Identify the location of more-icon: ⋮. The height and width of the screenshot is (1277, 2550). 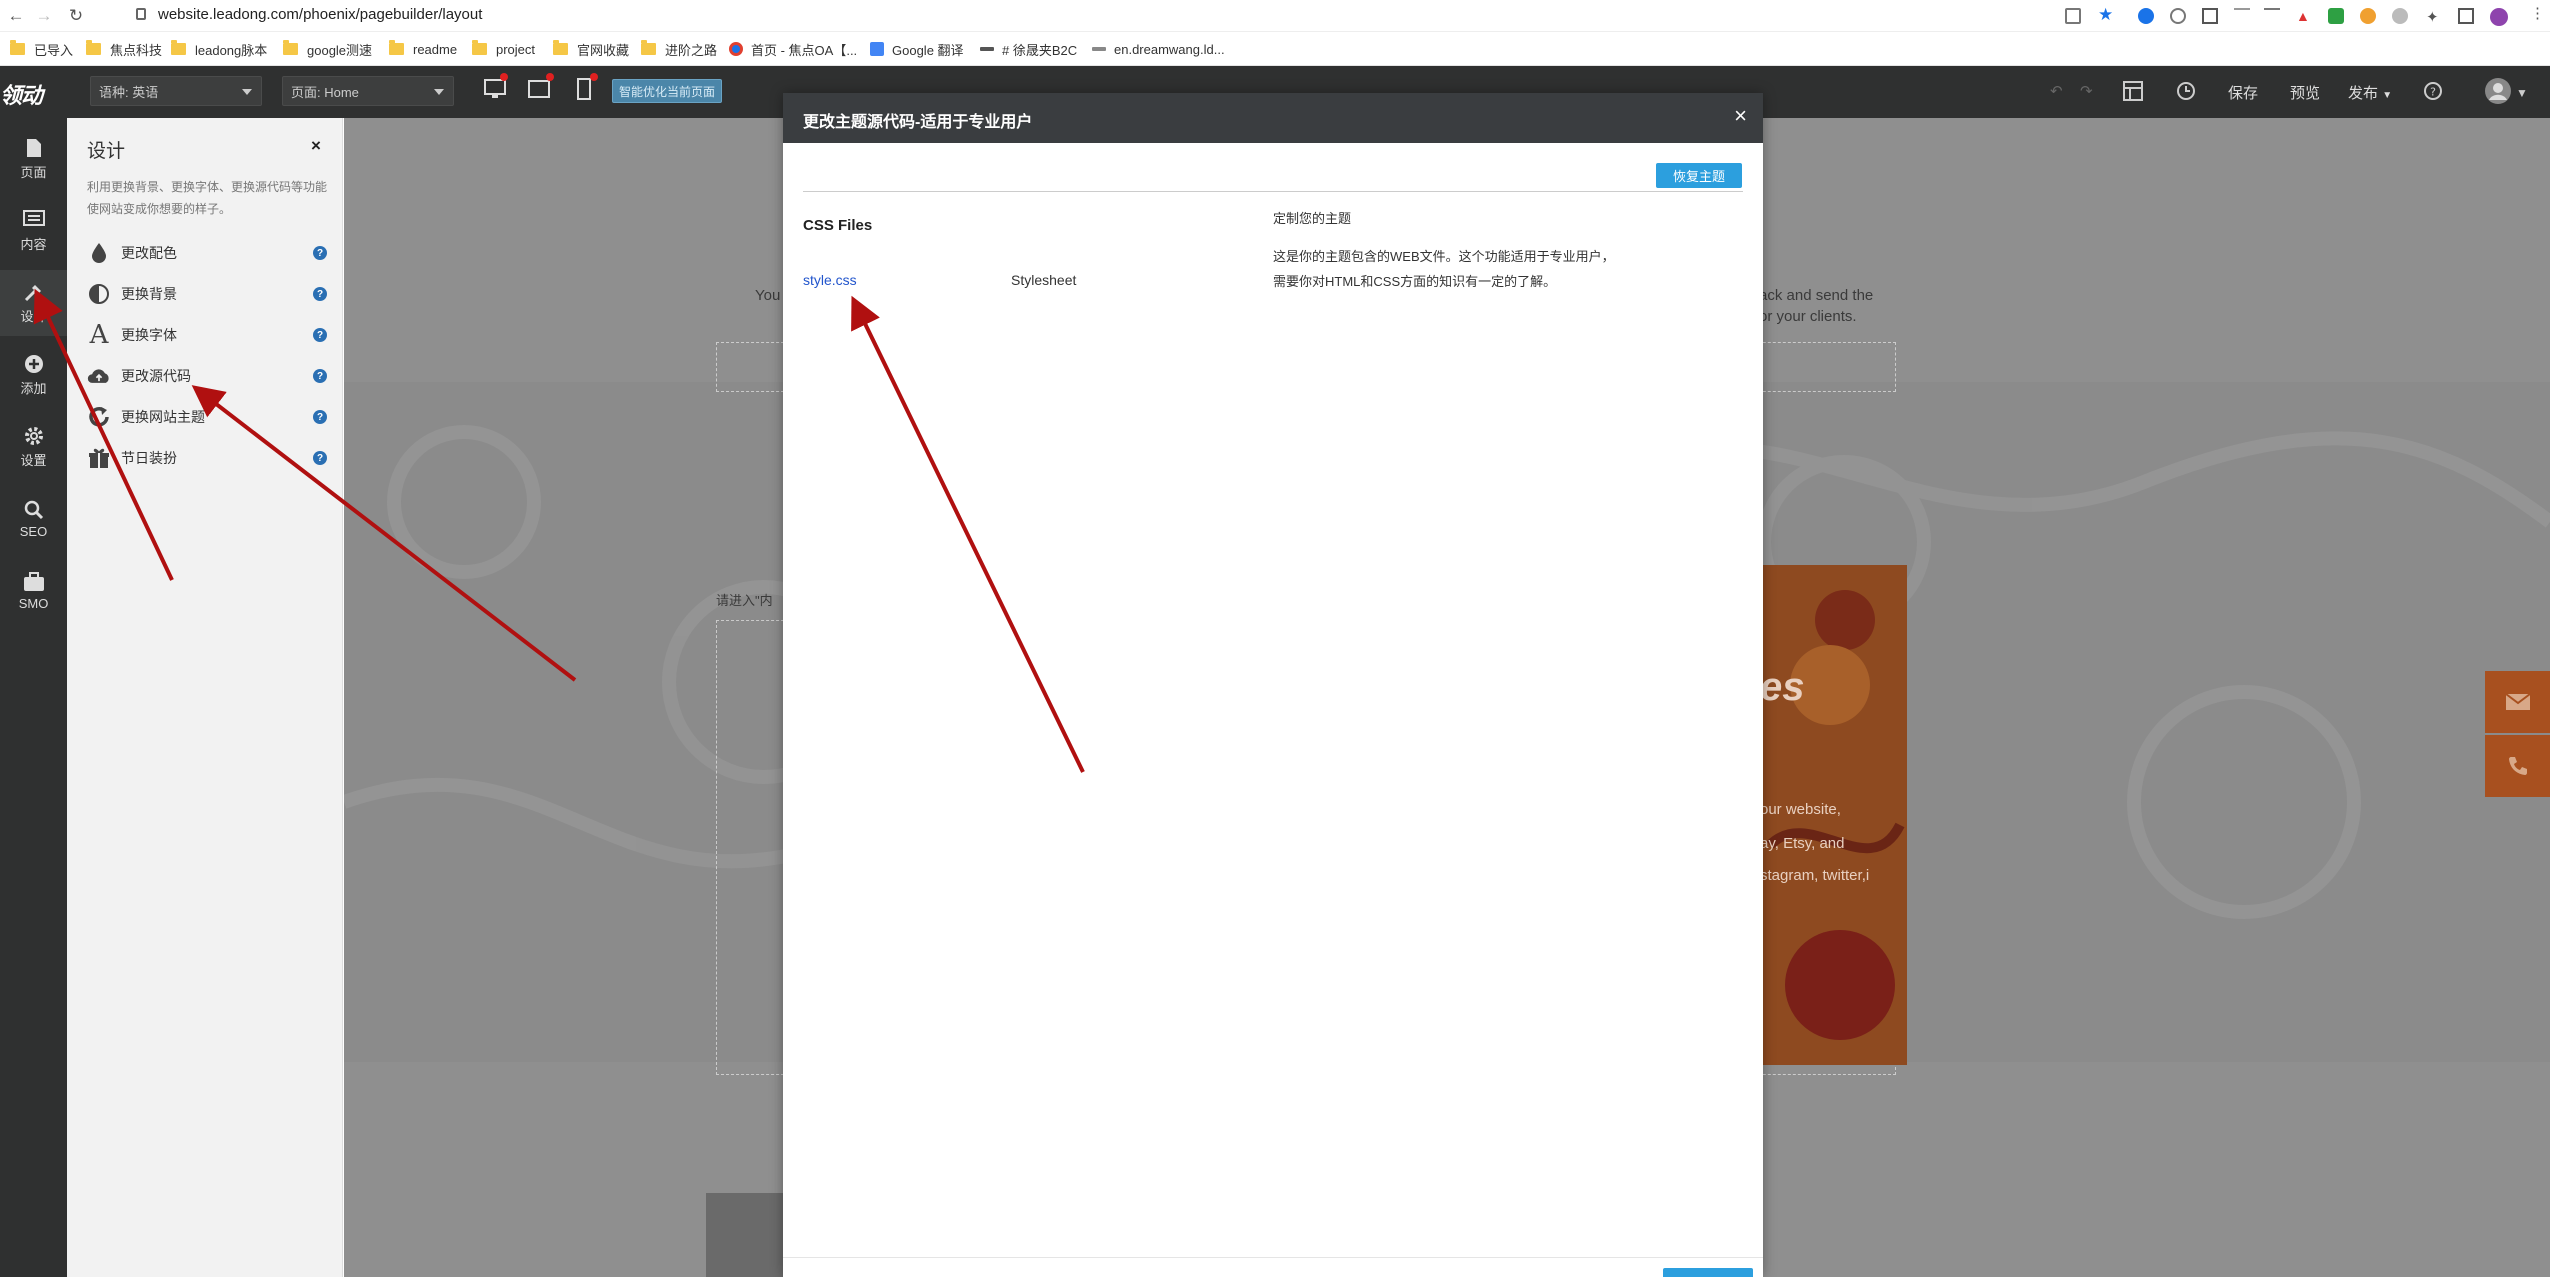
(2538, 13).